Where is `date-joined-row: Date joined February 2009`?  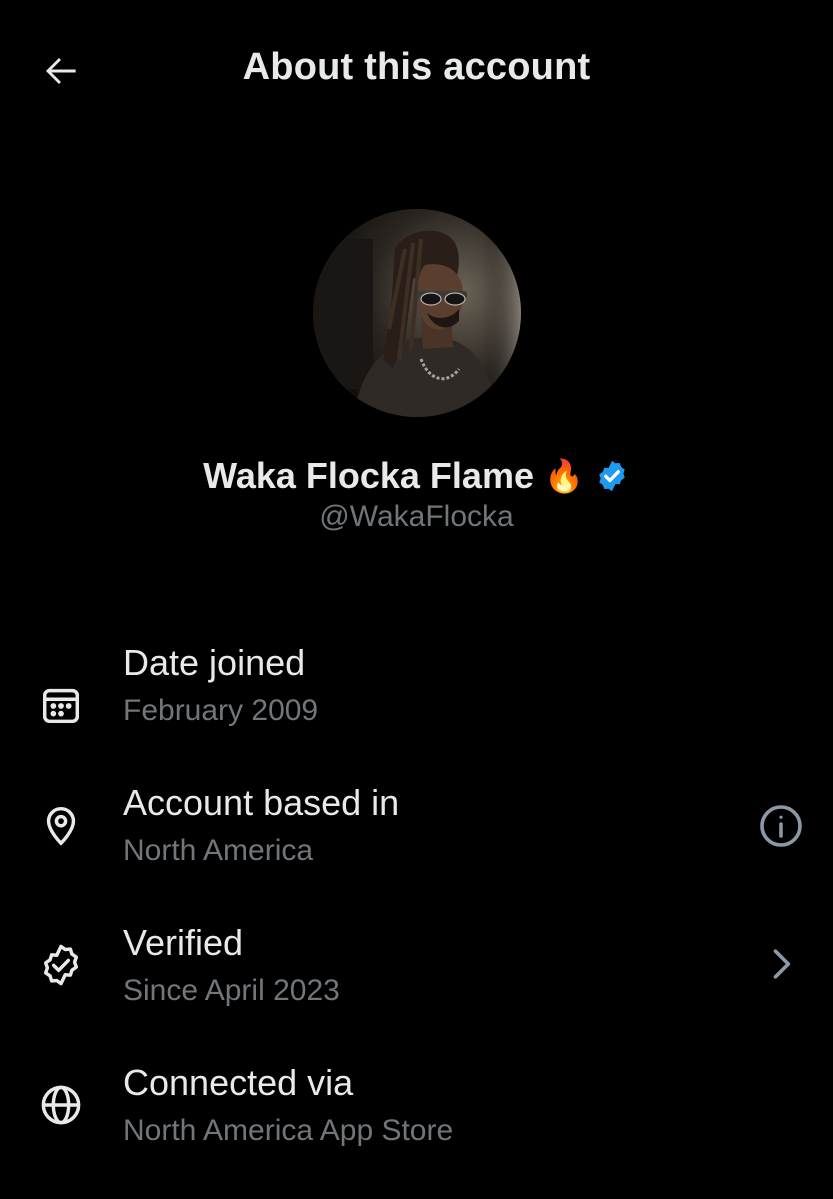
date-joined-row: Date joined February 2009 is located at coordinates (416, 700).